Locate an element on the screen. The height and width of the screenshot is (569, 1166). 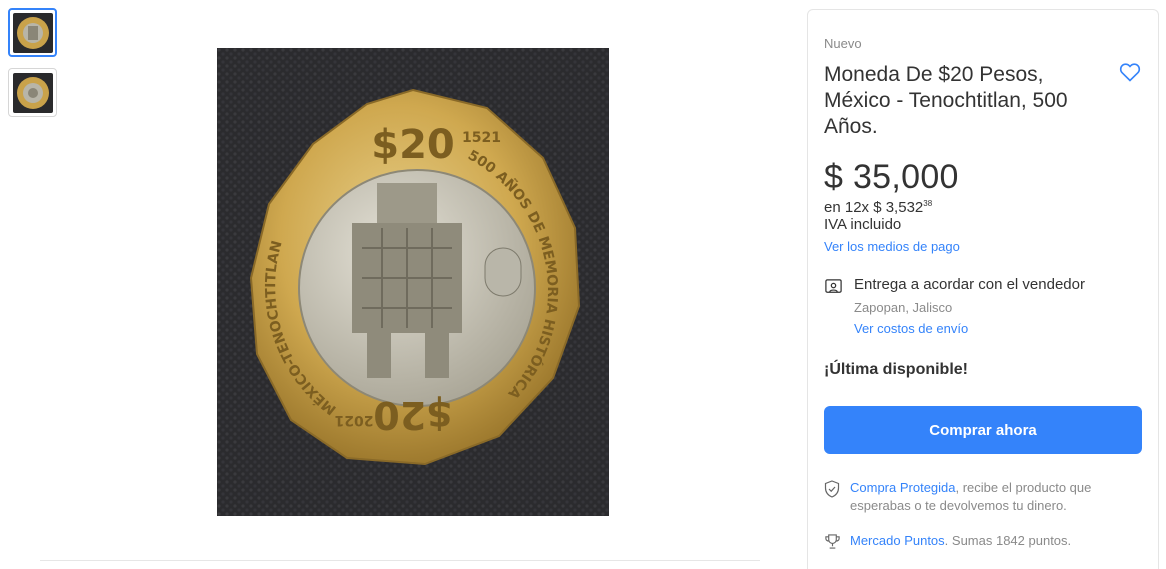
shield-check-icon is located at coordinates (832, 489).